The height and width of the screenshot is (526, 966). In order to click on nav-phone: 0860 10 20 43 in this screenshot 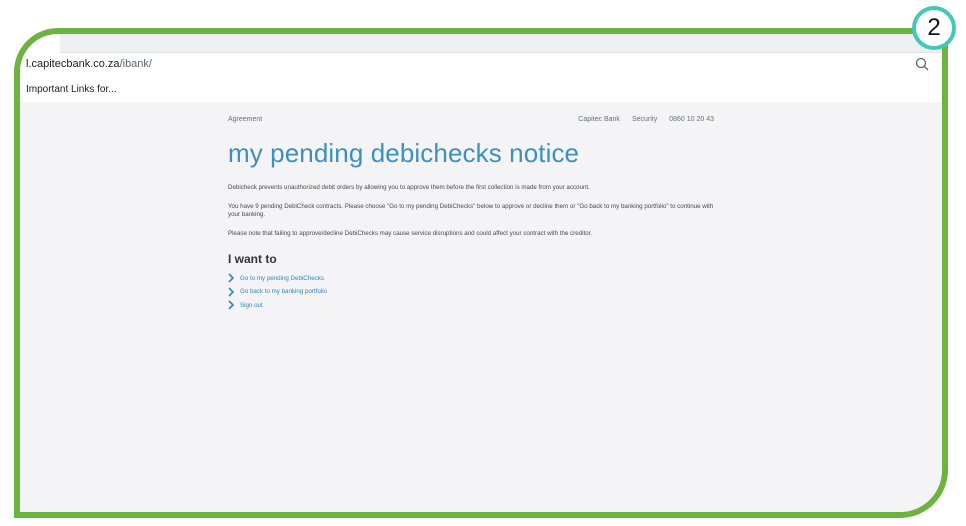, I will do `click(691, 119)`.